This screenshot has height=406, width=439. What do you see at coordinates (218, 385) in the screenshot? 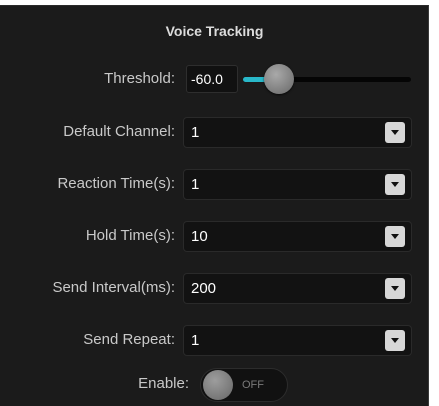
I see `toggle-knob` at bounding box center [218, 385].